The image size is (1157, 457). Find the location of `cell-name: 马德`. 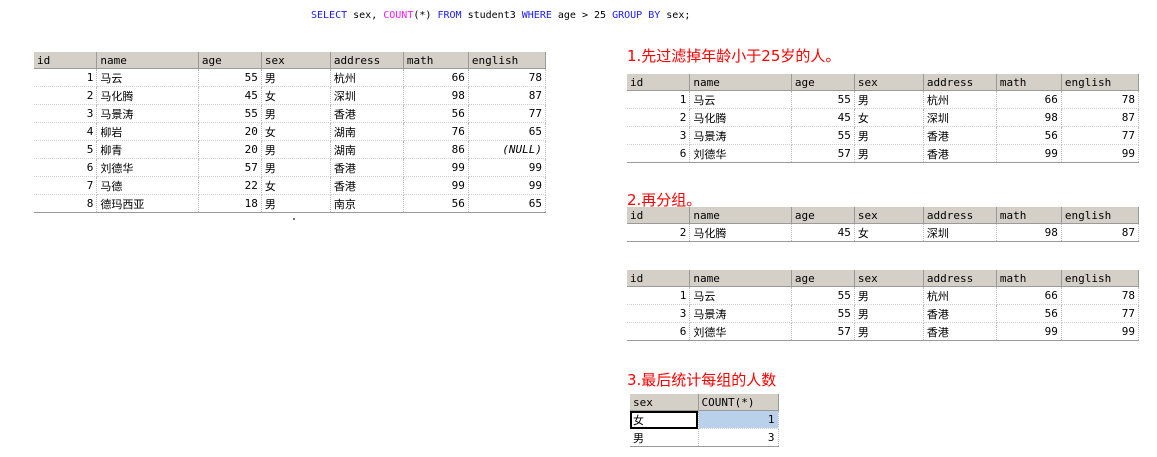

cell-name: 马德 is located at coordinates (147, 185).